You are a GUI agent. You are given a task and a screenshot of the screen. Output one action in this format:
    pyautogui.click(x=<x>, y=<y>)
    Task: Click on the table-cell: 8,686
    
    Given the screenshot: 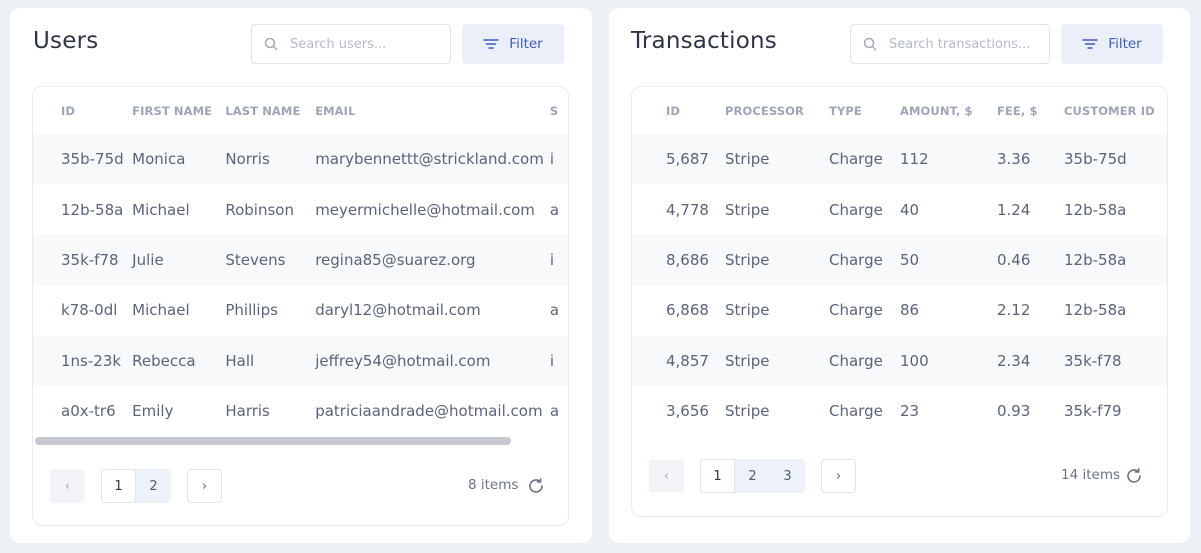 What is the action you would take?
    pyautogui.click(x=695, y=260)
    